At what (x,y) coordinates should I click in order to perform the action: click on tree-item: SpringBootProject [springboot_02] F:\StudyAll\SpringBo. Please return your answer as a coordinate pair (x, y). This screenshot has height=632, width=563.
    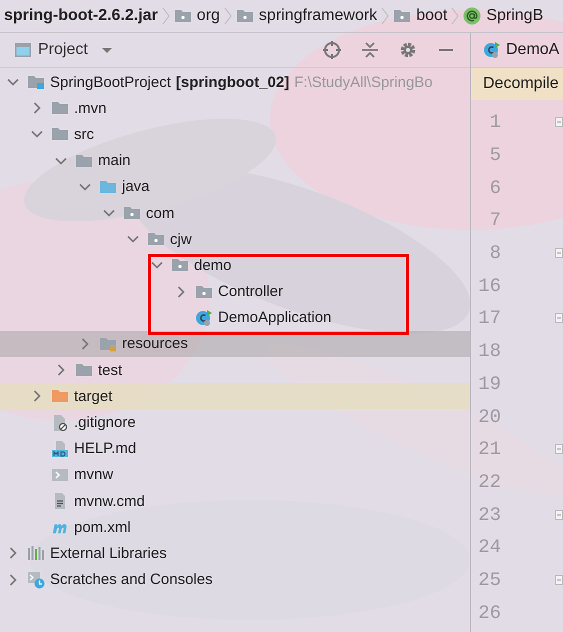
    Looking at the image, I should click on (235, 82).